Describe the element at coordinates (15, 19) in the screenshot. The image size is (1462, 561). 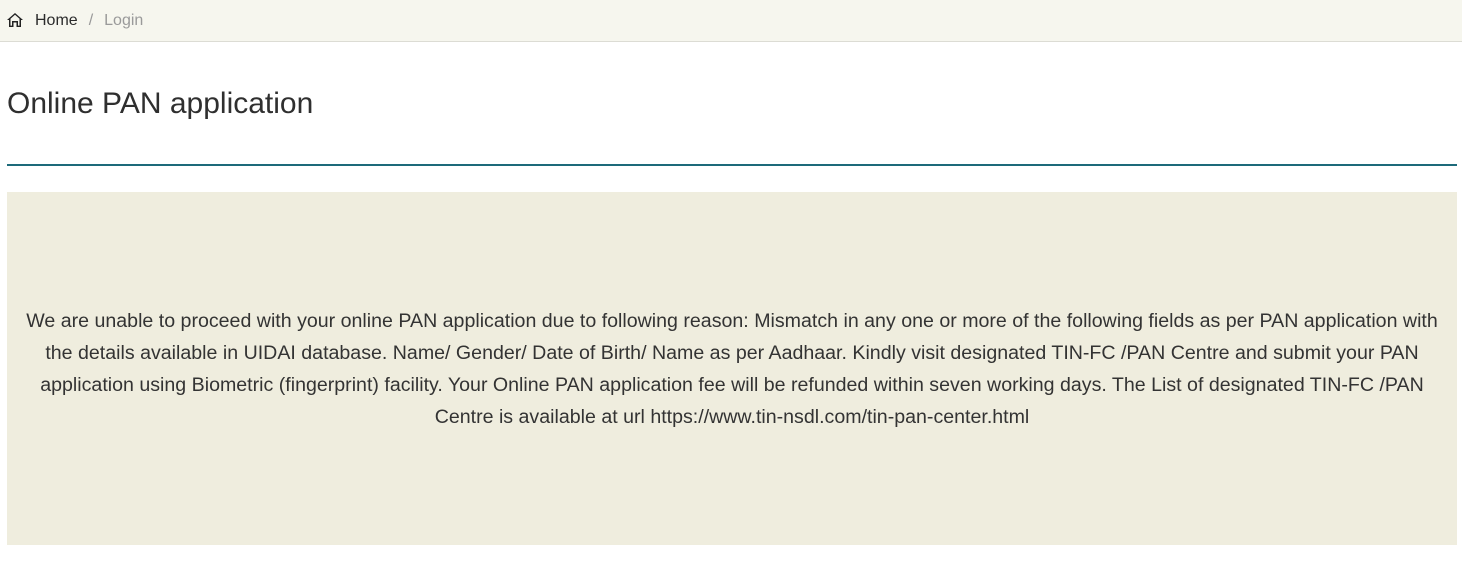
I see `home-icon` at that location.